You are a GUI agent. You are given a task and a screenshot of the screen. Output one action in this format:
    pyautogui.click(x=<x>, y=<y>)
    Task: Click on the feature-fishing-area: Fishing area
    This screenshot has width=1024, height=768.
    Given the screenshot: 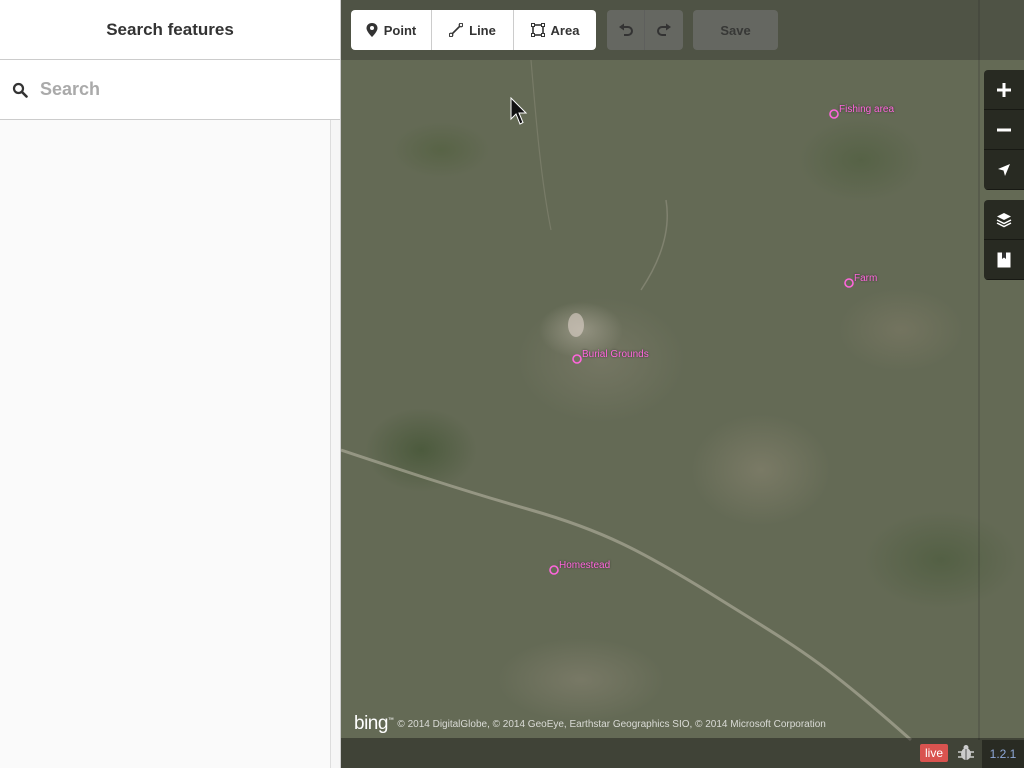 What is the action you would take?
    pyautogui.click(x=861, y=114)
    